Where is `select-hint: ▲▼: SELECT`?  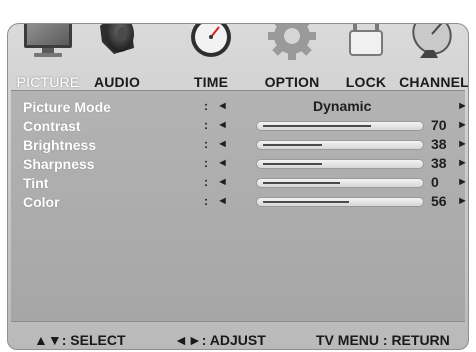
select-hint: ▲▼: SELECT is located at coordinates (80, 340).